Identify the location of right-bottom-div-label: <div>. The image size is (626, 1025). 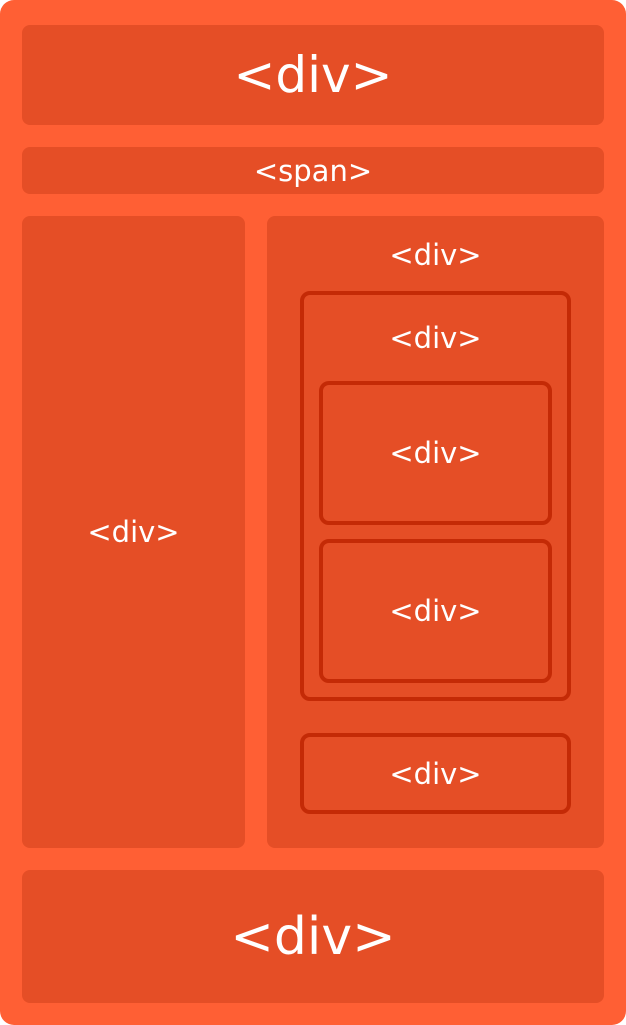
(435, 773).